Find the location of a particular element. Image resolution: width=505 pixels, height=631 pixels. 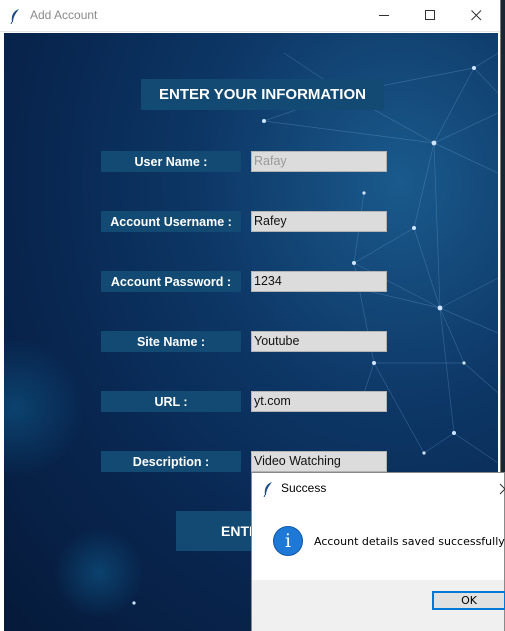

account-password-label: Account Password : is located at coordinates (171, 281).